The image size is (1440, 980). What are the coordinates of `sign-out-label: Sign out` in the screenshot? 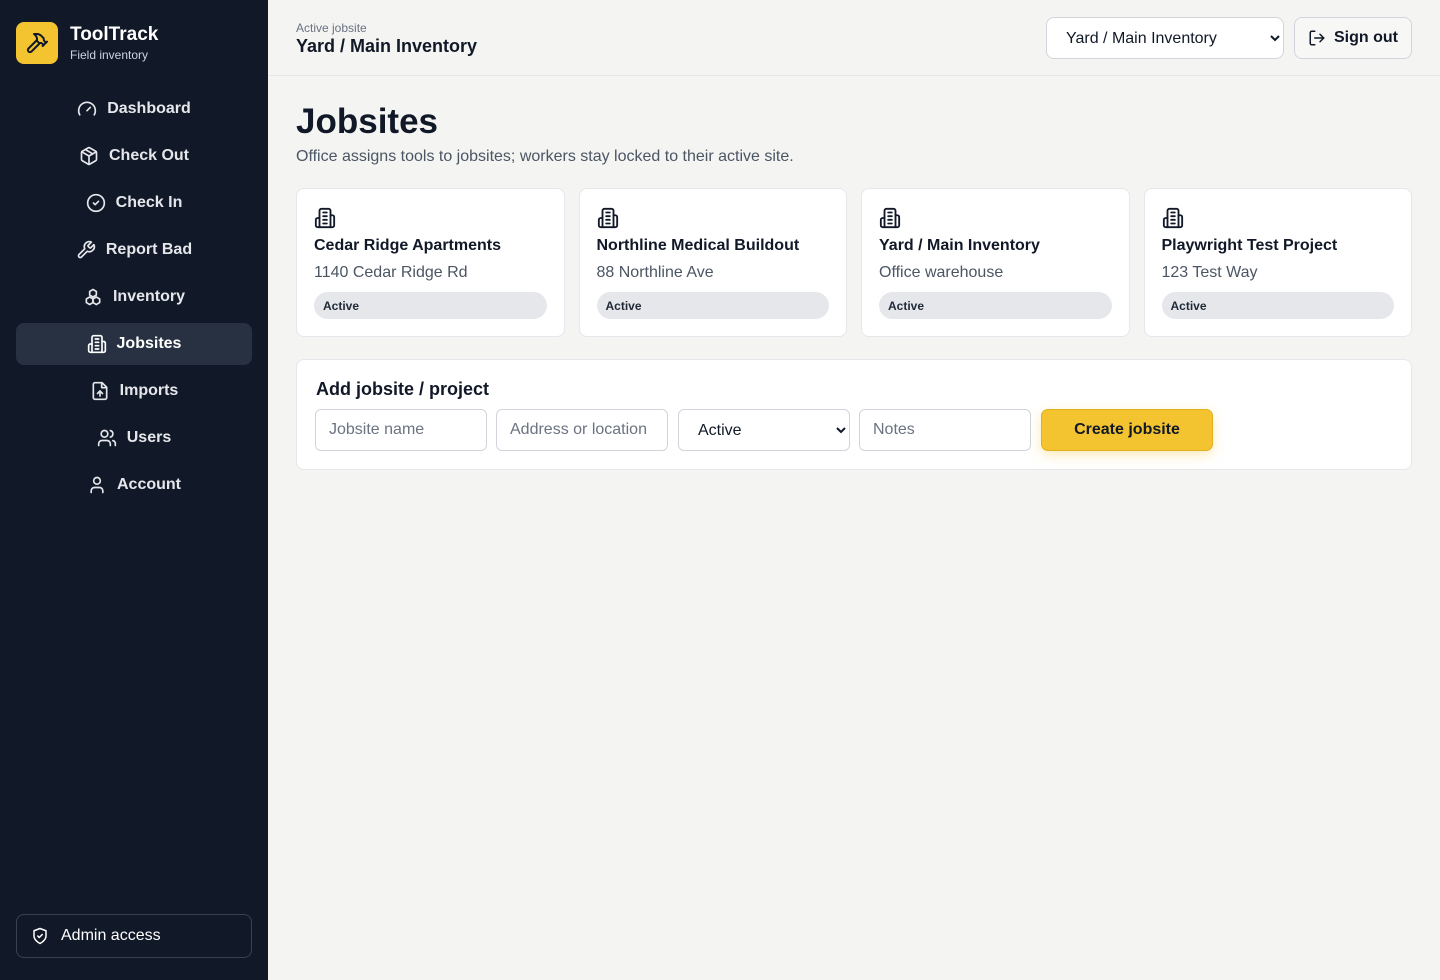 It's located at (1366, 37).